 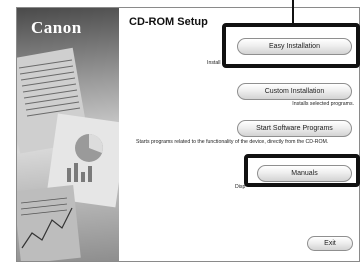 I want to click on callout-pointer-line, so click(x=293, y=12).